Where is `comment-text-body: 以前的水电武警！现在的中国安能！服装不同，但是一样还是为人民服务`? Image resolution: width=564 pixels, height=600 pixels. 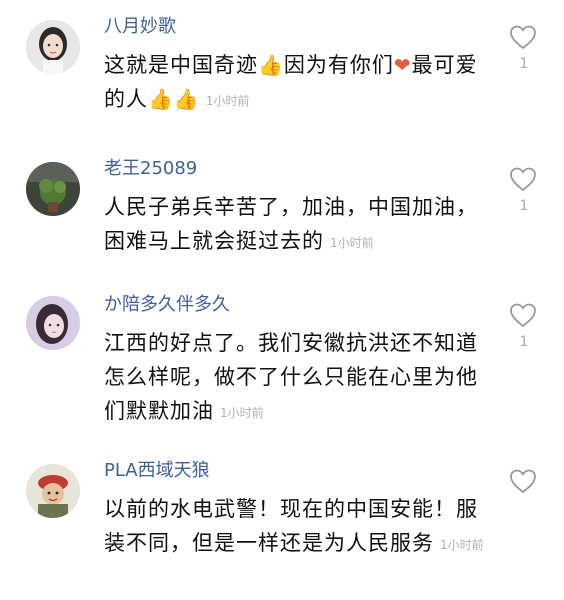
comment-text-body: 以前的水电武警！现在的中国安能！服装不同，但是一样还是为人民服务 is located at coordinates (291, 526).